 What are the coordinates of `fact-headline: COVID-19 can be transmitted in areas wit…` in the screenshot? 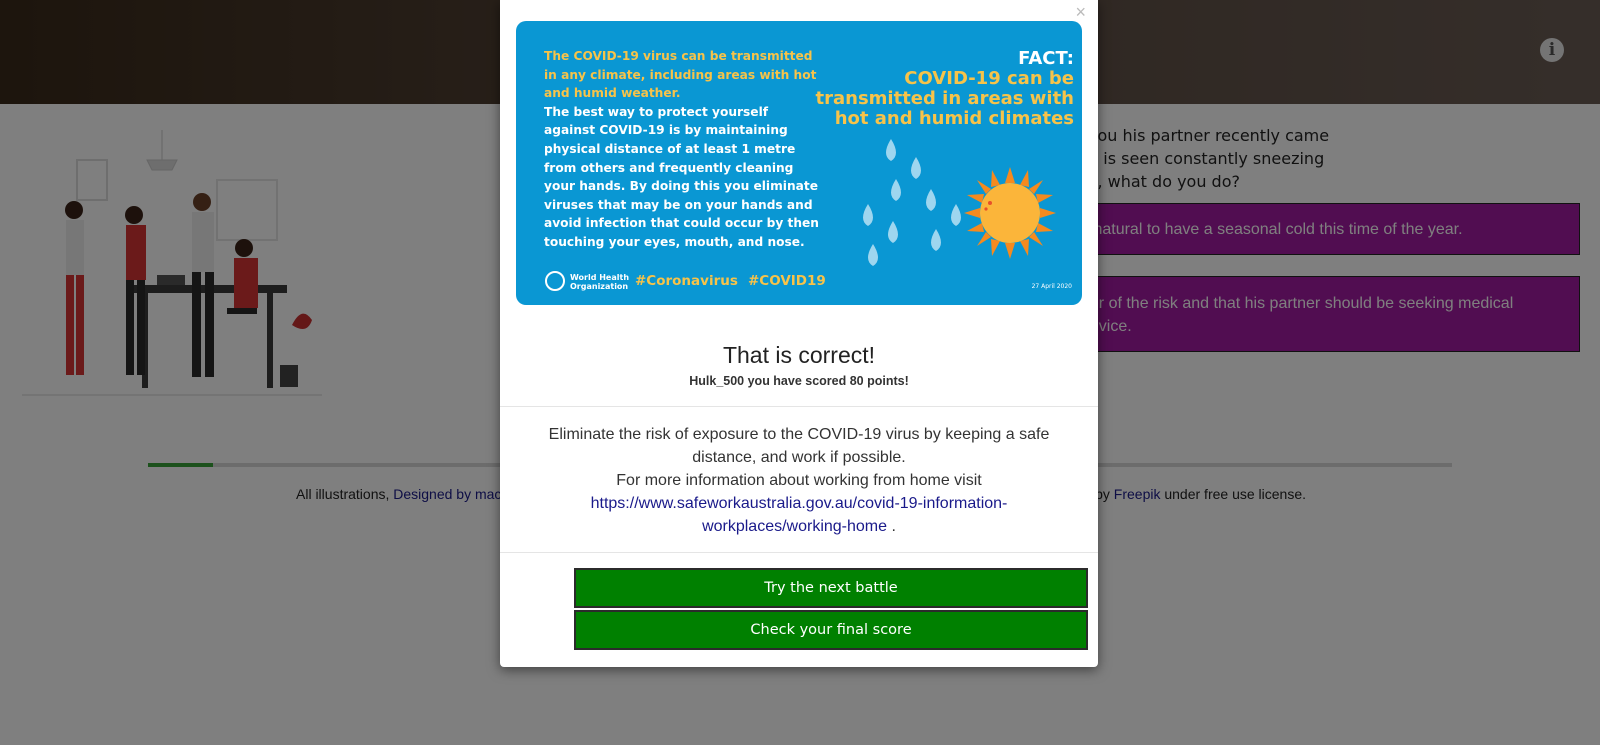 It's located at (944, 98).